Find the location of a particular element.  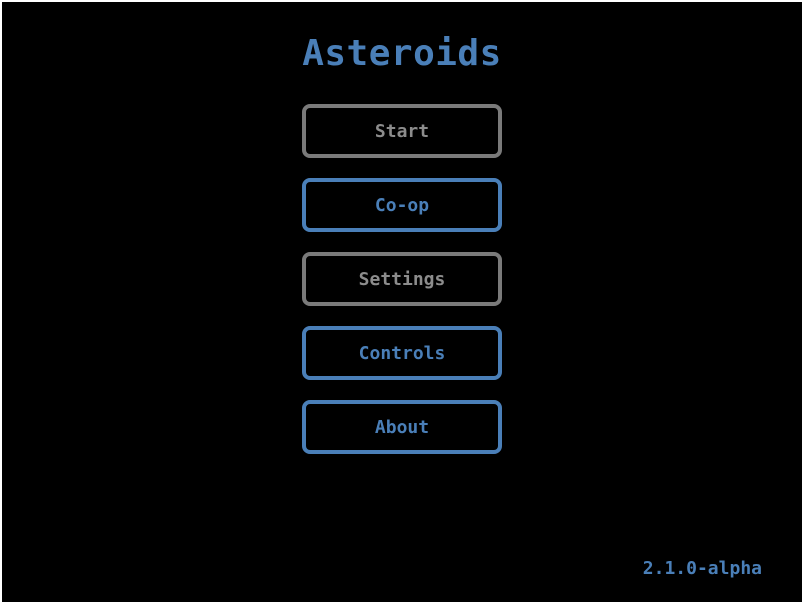

settings-button: Settings is located at coordinates (402, 279).